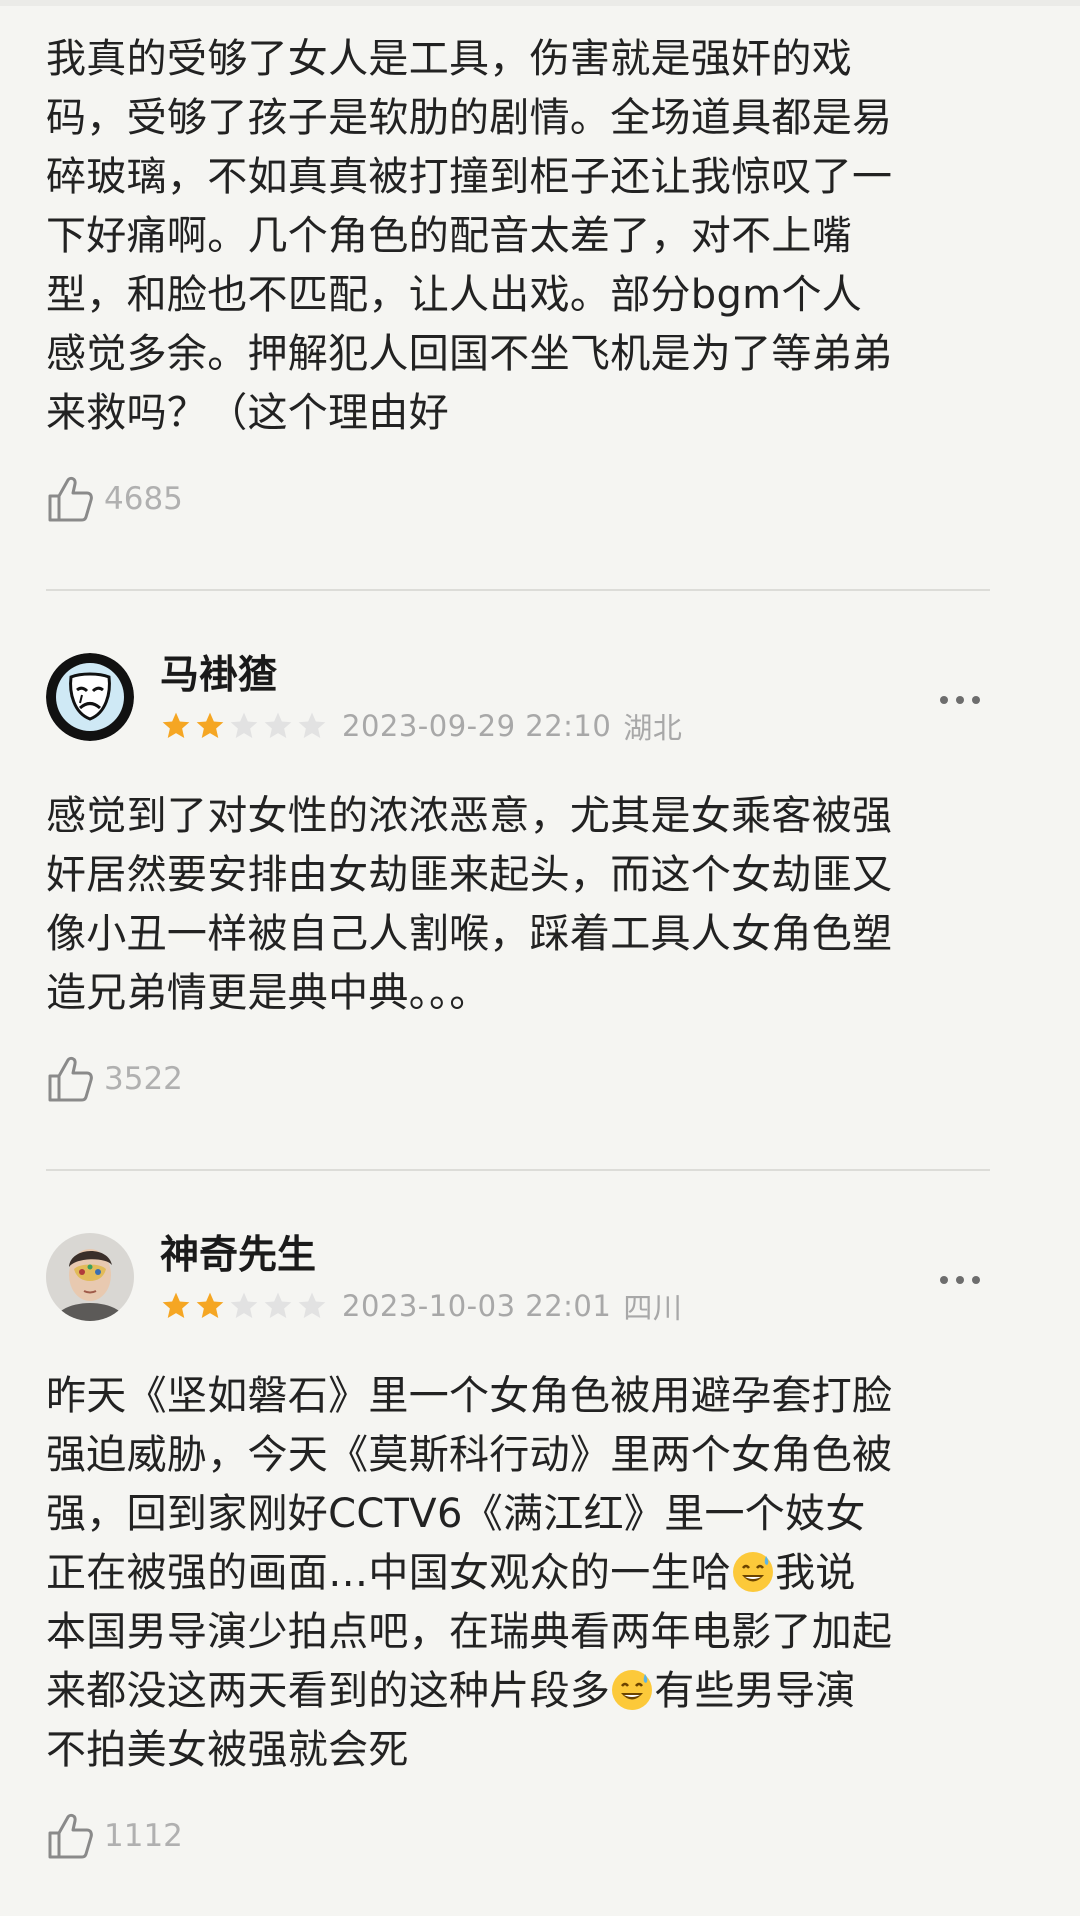 The height and width of the screenshot is (1916, 1080). What do you see at coordinates (653, 728) in the screenshot?
I see `review-location: 湖北` at bounding box center [653, 728].